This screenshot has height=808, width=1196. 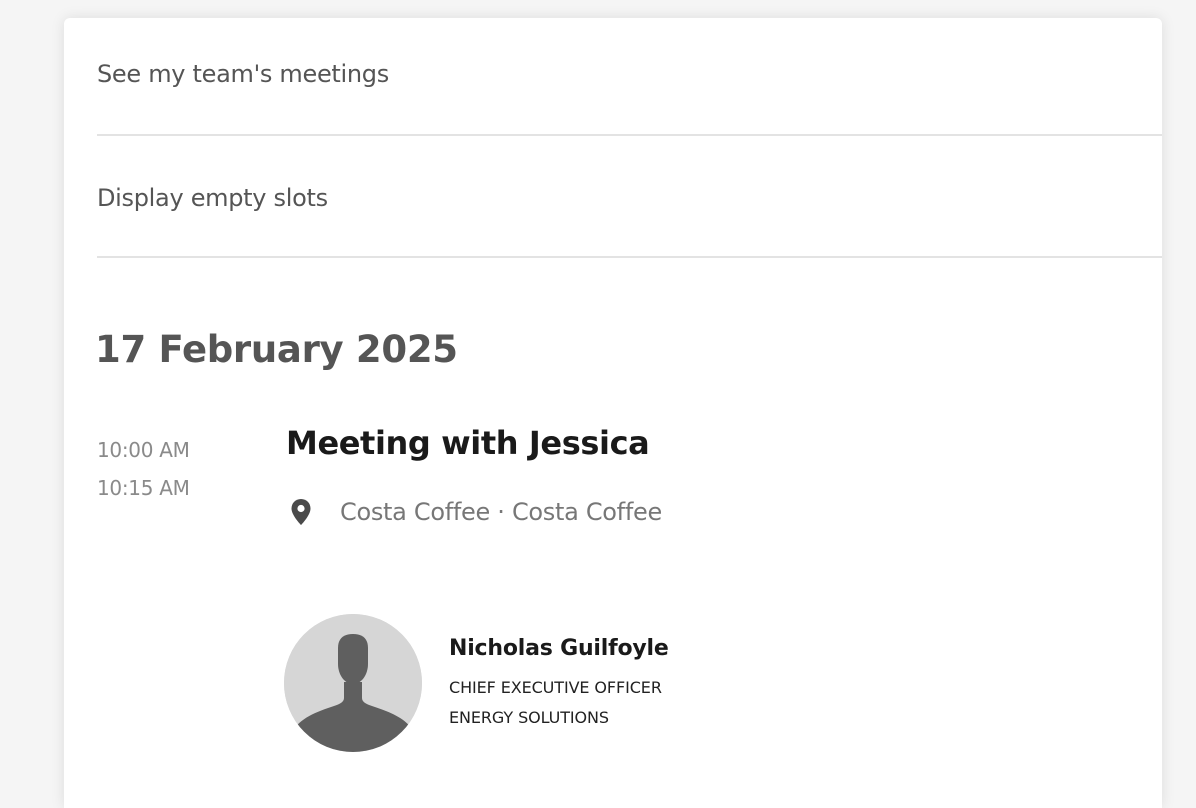 I want to click on map-pin-icon, so click(x=301, y=512).